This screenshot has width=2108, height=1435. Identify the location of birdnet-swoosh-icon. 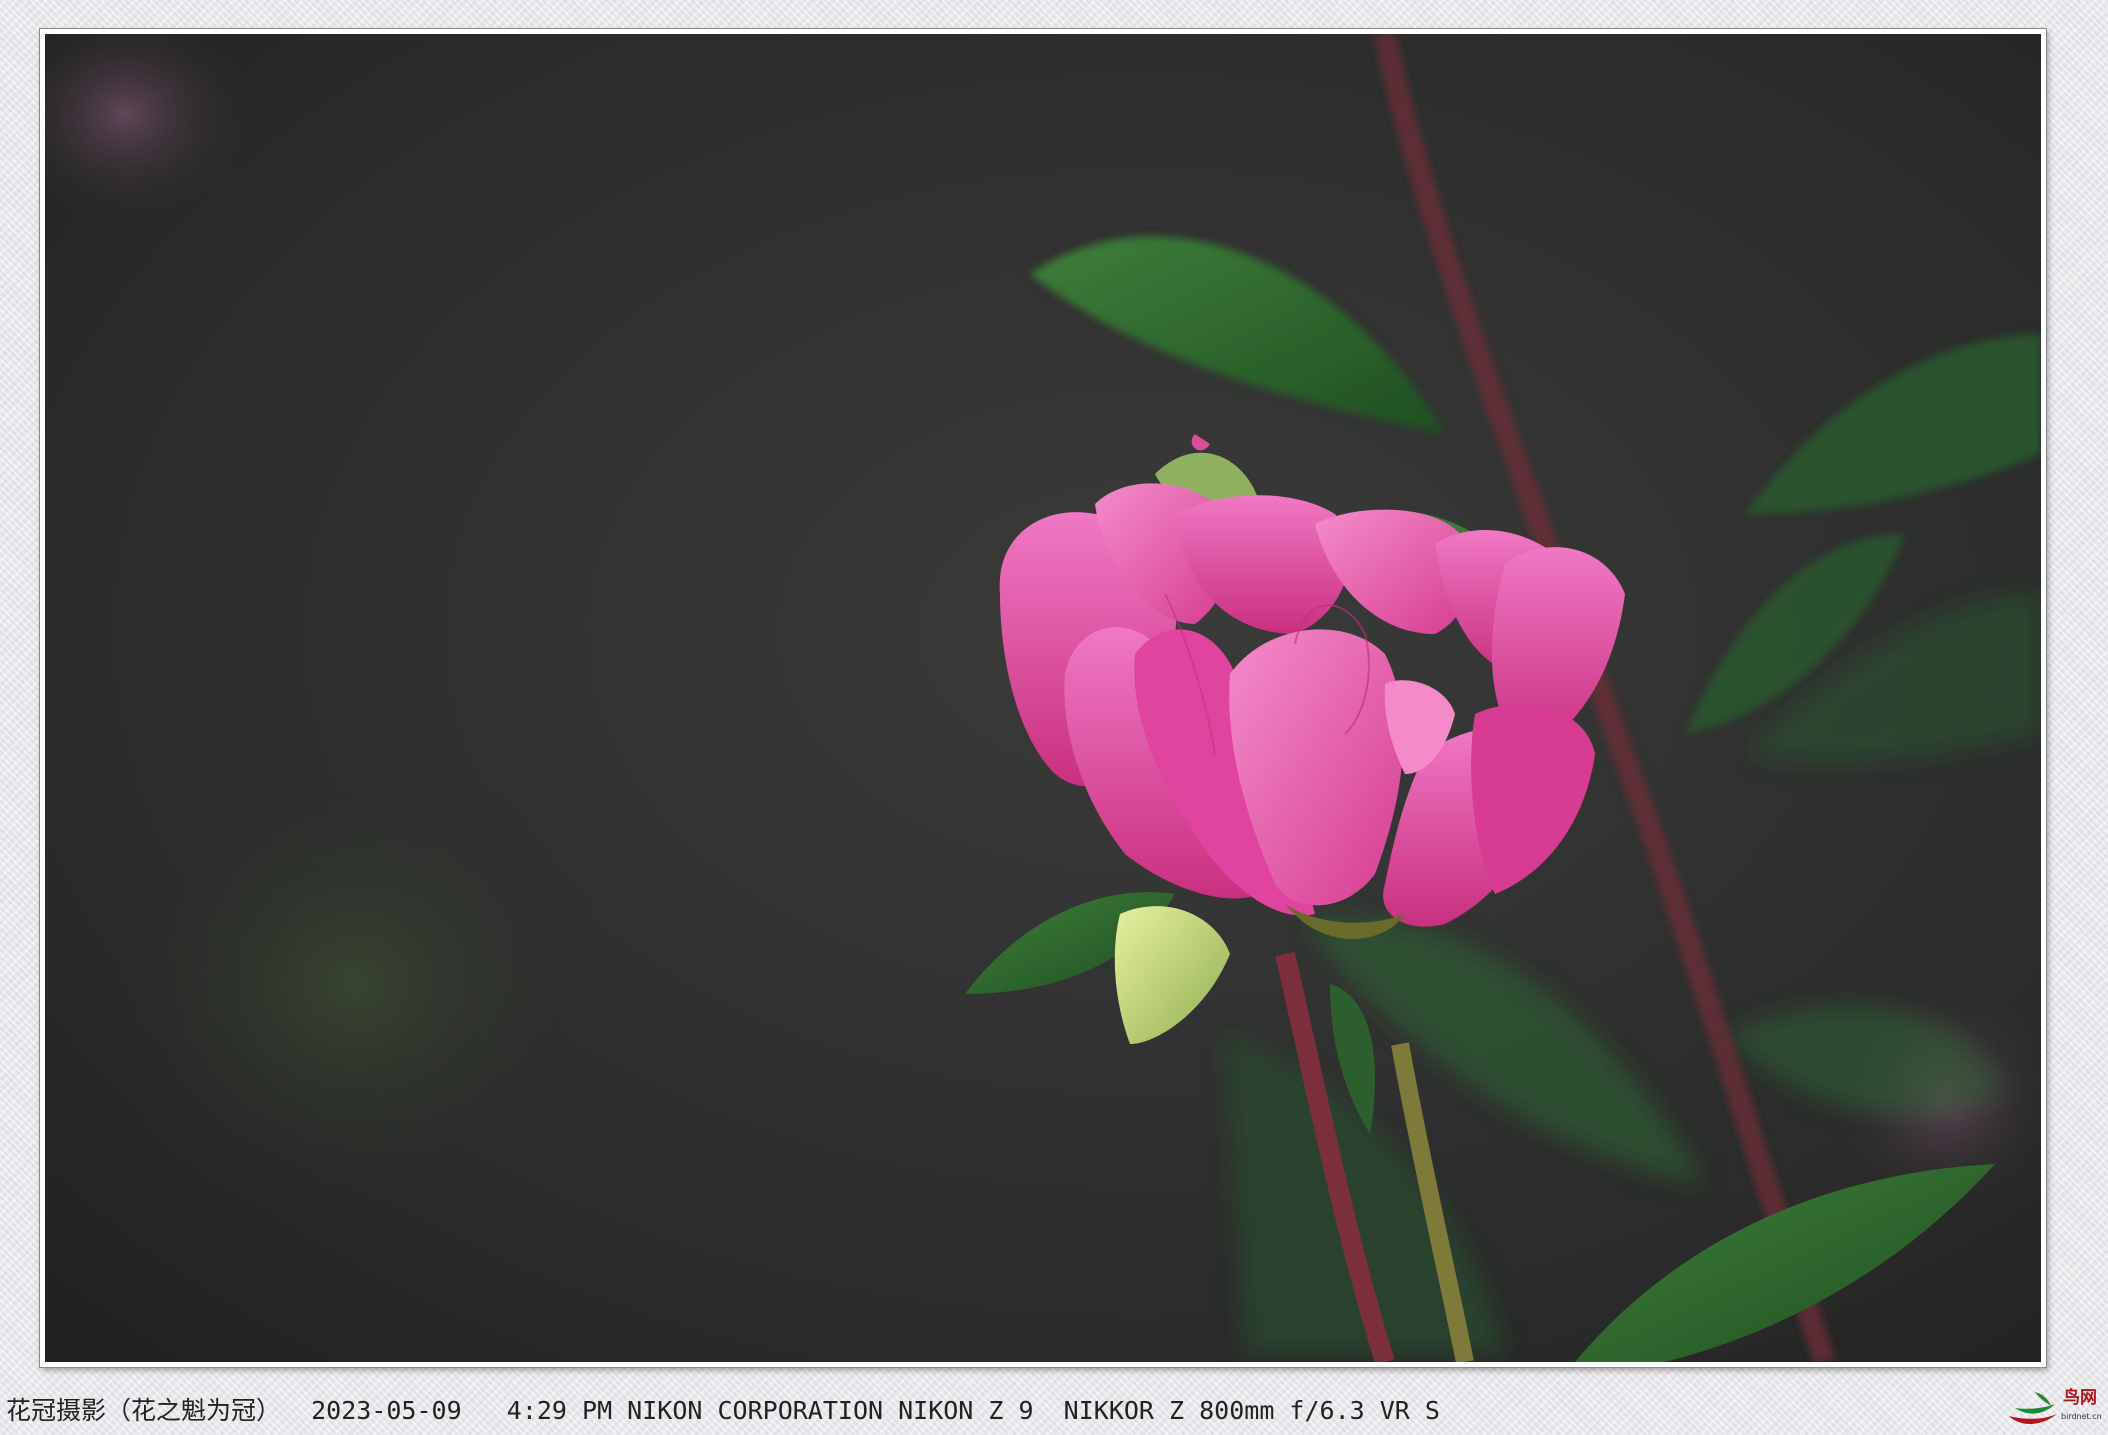
(2033, 1408).